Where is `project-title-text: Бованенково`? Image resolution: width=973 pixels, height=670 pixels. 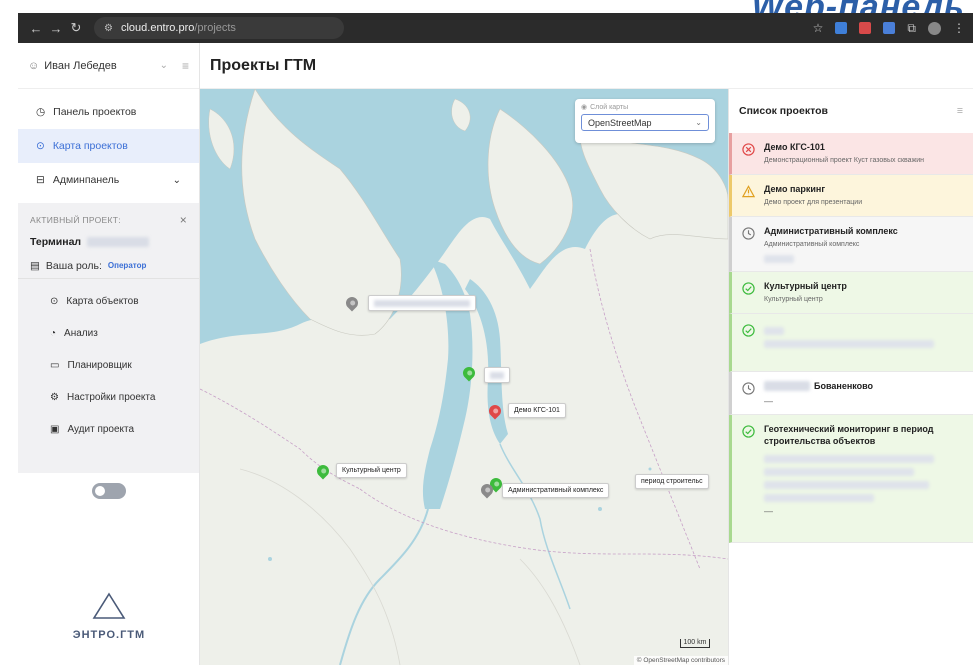
project-title-text: Бованенково is located at coordinates (844, 386).